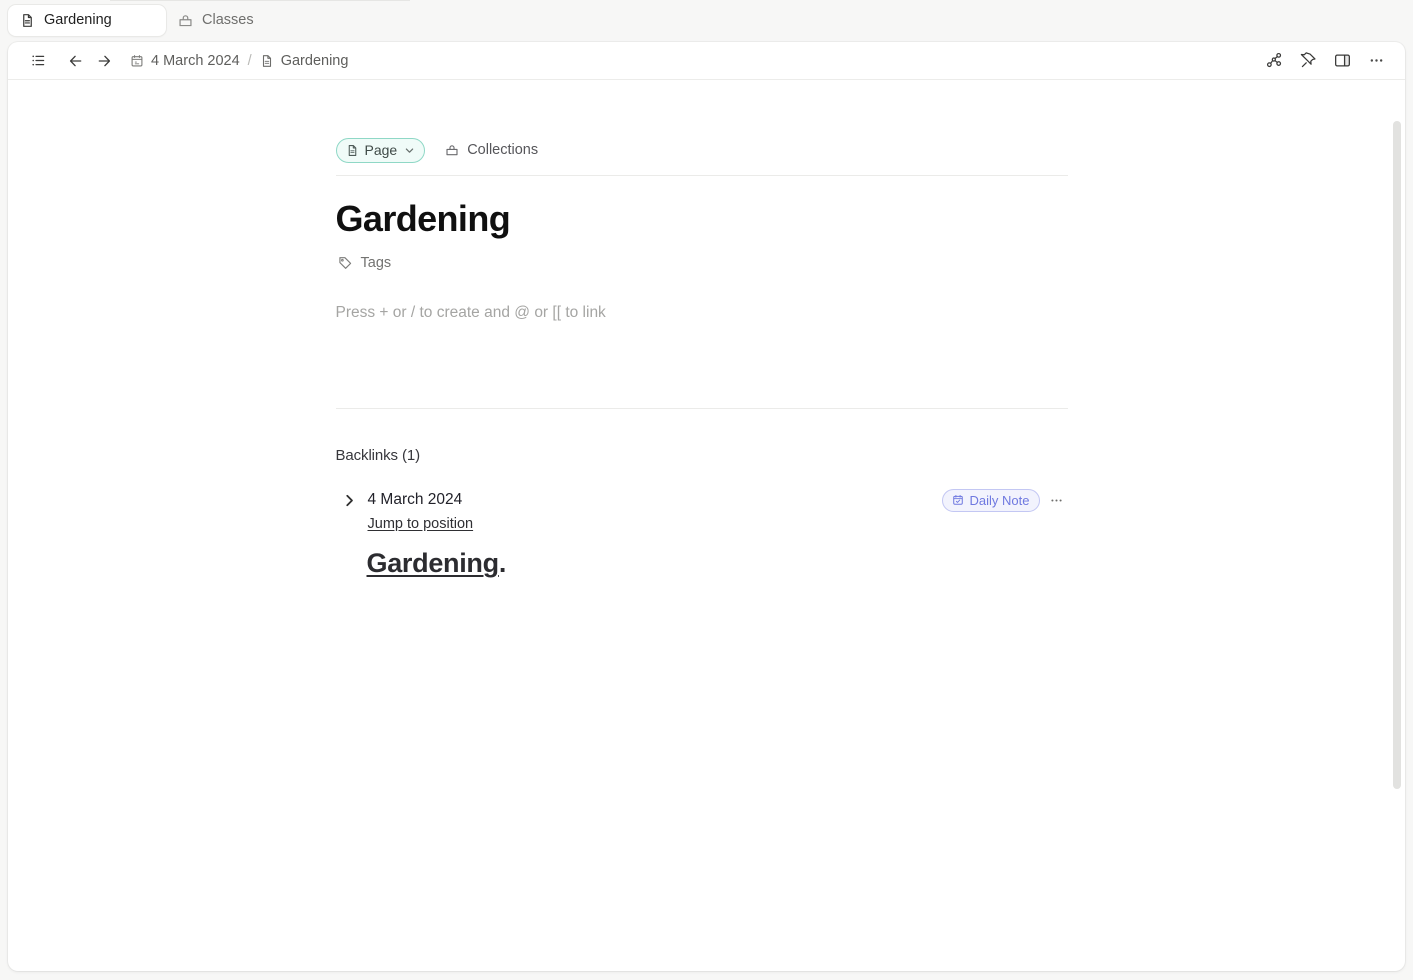 This screenshot has width=1413, height=980. What do you see at coordinates (706, 20) in the screenshot?
I see `window-tab-strip: Gardening Classes` at bounding box center [706, 20].